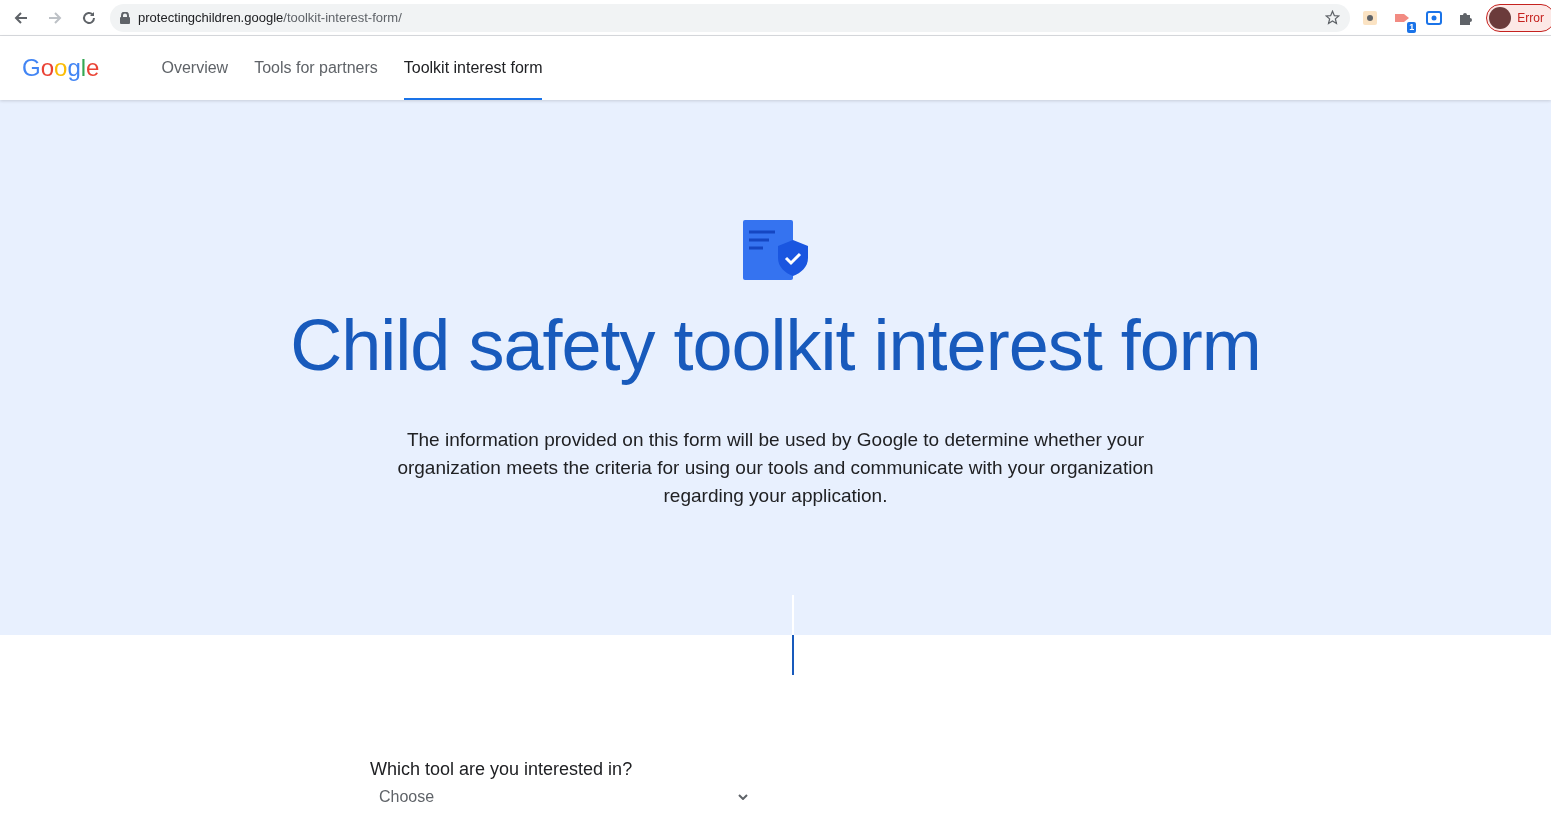  What do you see at coordinates (743, 797) in the screenshot?
I see `chevron-down-icon` at bounding box center [743, 797].